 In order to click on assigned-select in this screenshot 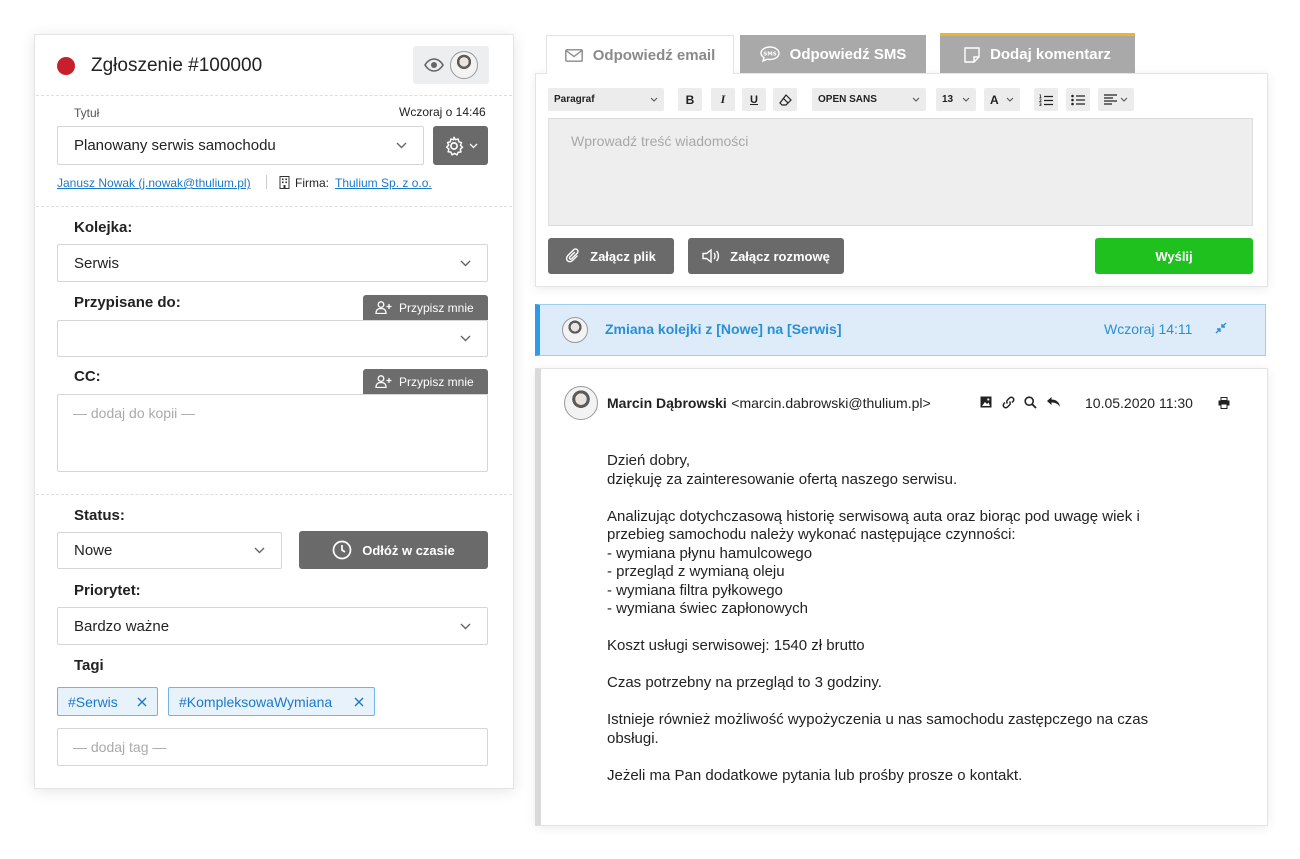, I will do `click(272, 338)`.